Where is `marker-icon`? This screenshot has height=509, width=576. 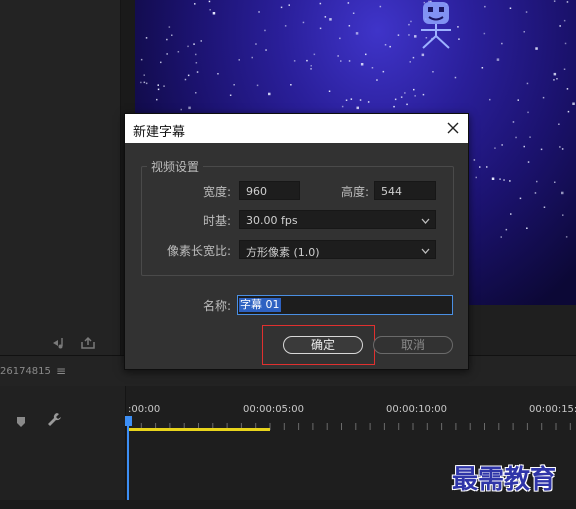 marker-icon is located at coordinates (21, 422).